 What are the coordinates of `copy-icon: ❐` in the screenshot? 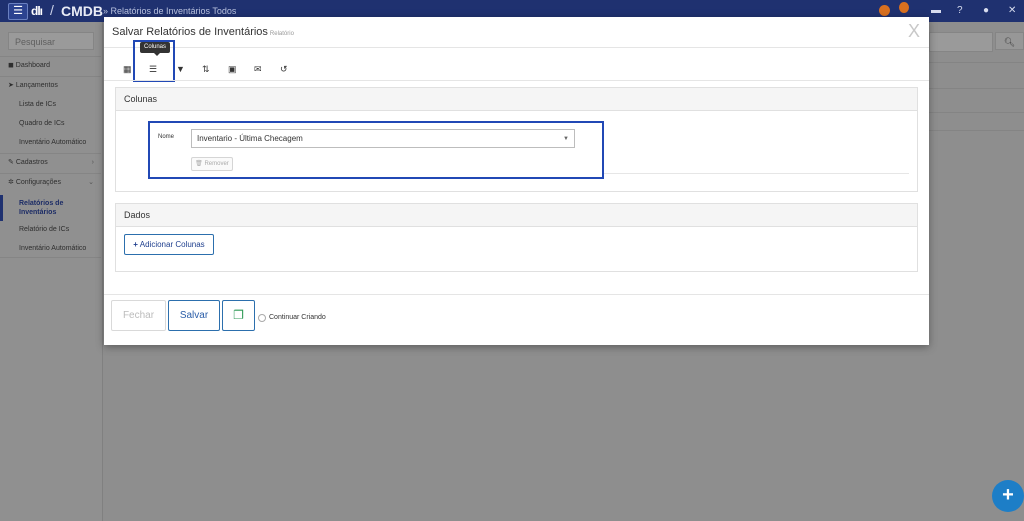 It's located at (238, 315).